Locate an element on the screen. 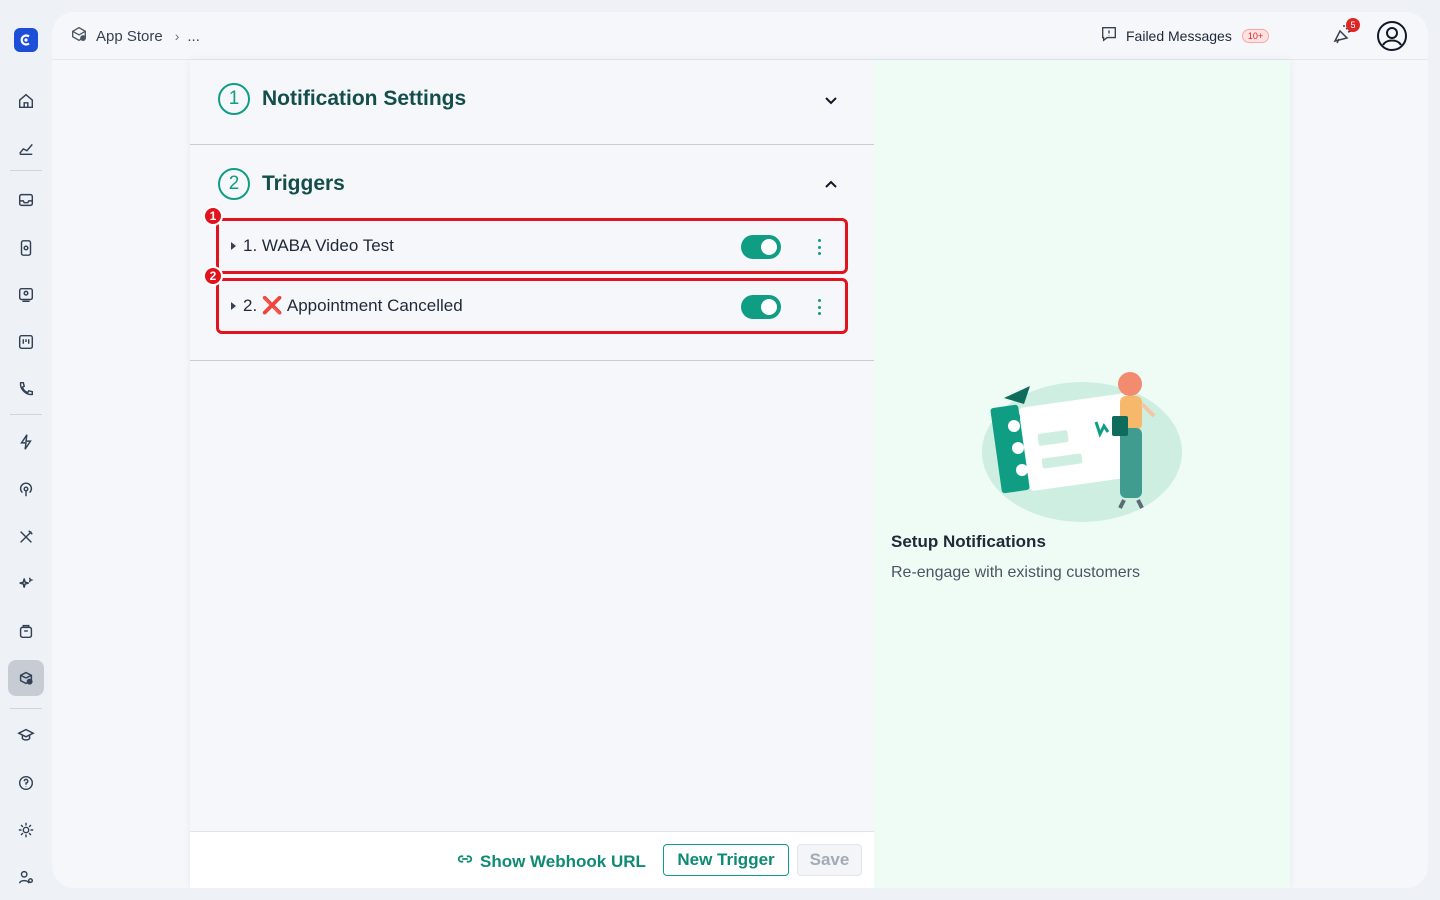 The height and width of the screenshot is (900, 1440). analytics-icon is located at coordinates (26, 148).